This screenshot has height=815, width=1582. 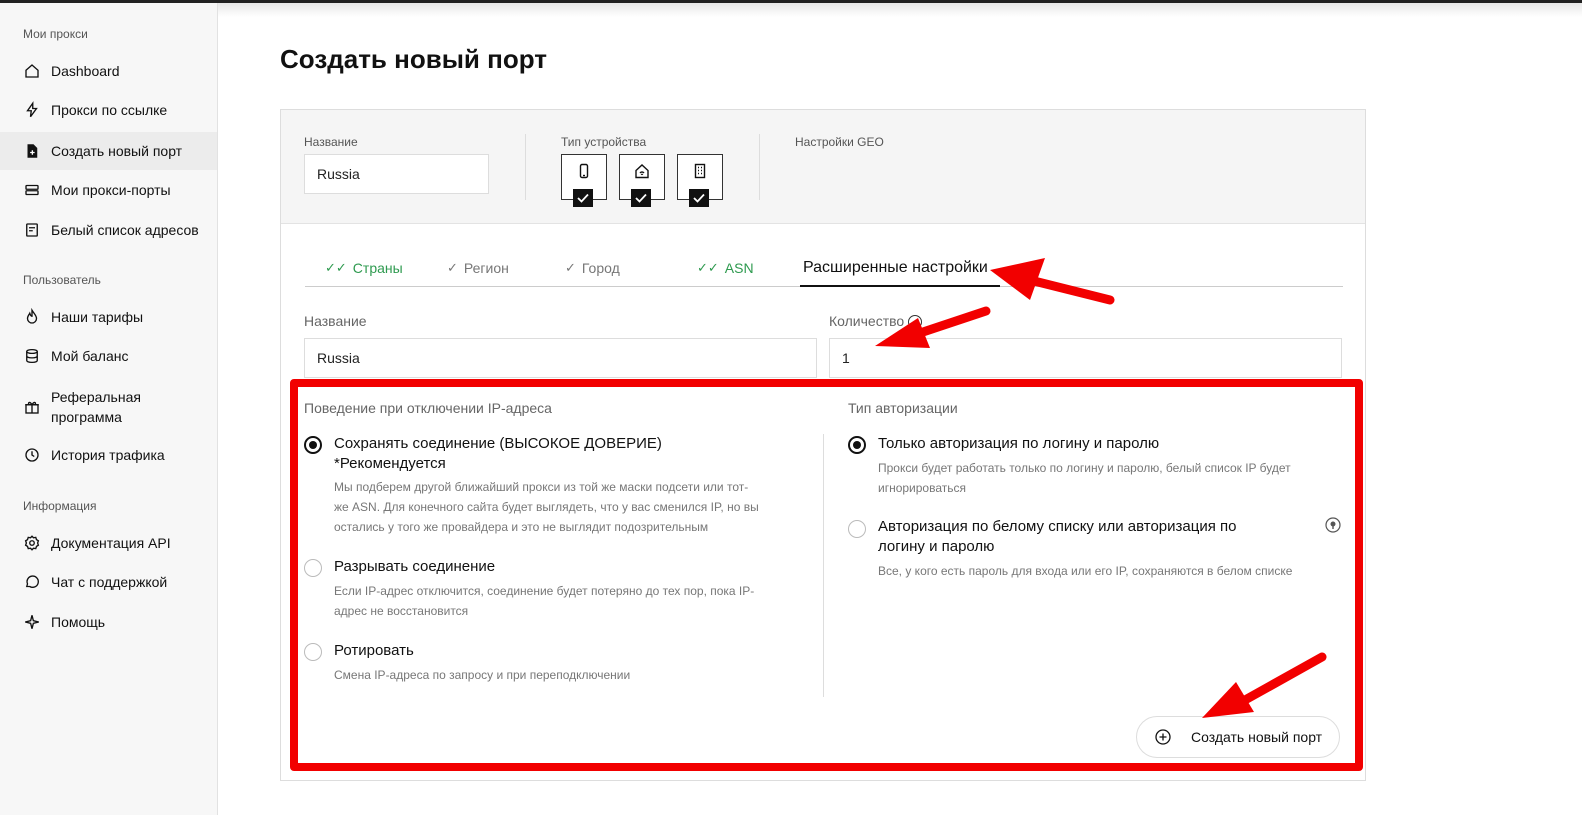 I want to click on tab-label: Регион, so click(x=486, y=268).